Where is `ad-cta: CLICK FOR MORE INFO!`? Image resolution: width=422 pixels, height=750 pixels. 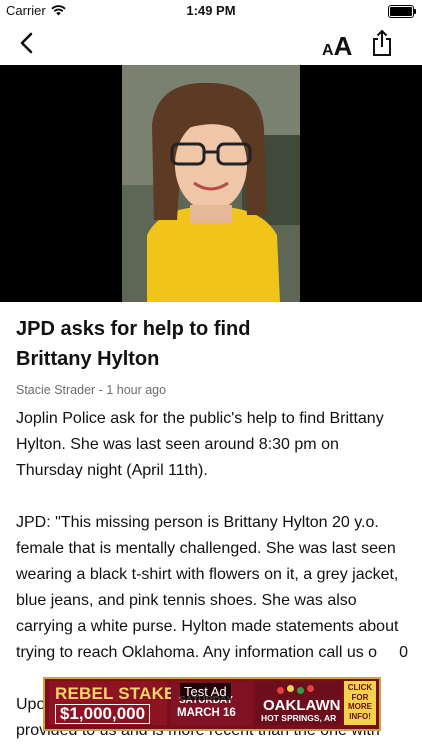 ad-cta: CLICK FOR MORE INFO! is located at coordinates (360, 702).